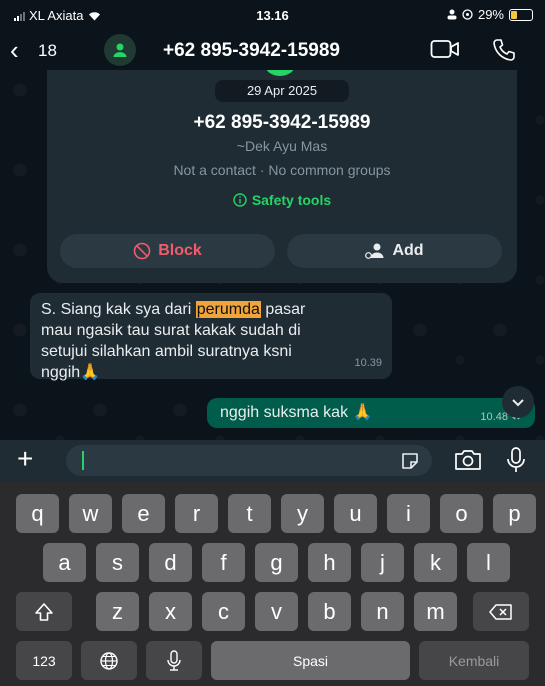 The height and width of the screenshot is (686, 545). What do you see at coordinates (355, 513) in the screenshot?
I see `key-u: u` at bounding box center [355, 513].